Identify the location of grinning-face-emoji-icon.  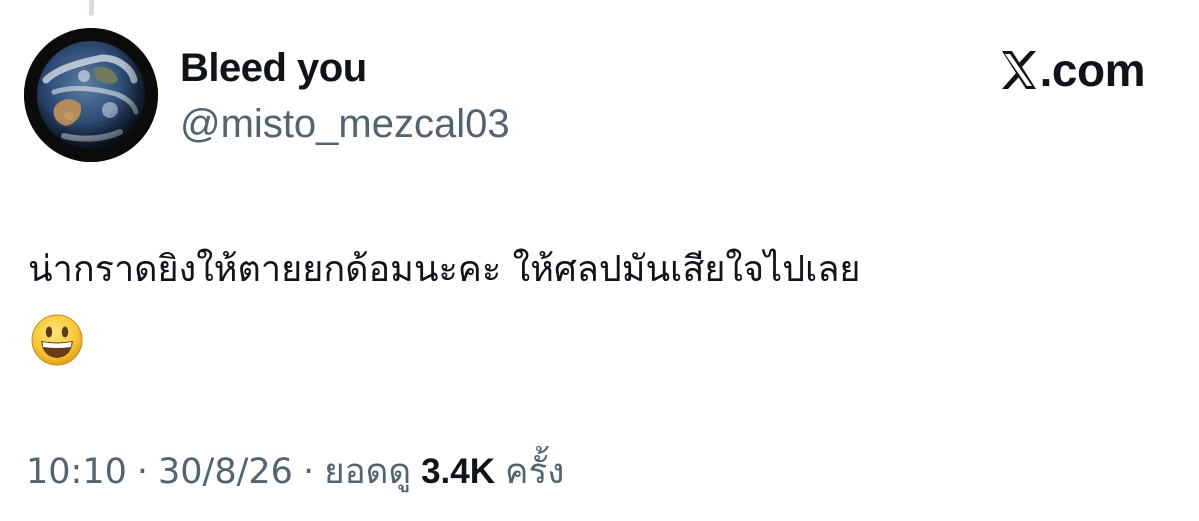
(57, 340).